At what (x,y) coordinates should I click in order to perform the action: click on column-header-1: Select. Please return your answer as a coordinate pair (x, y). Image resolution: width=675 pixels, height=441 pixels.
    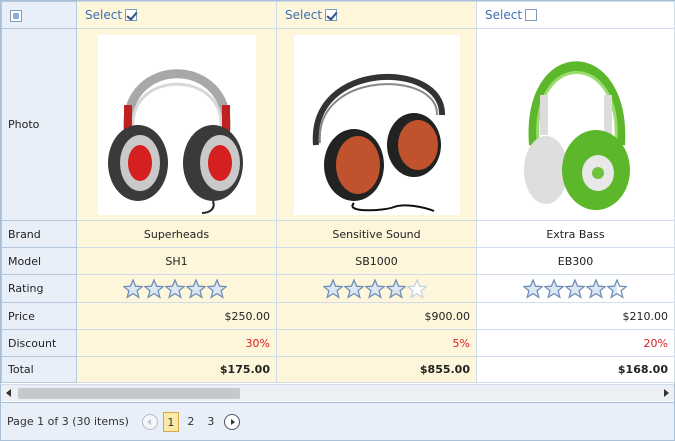
    Looking at the image, I should click on (176, 15).